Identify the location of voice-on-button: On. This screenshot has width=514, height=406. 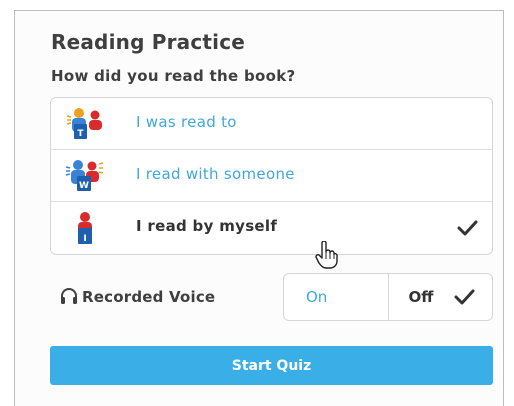
(336, 297).